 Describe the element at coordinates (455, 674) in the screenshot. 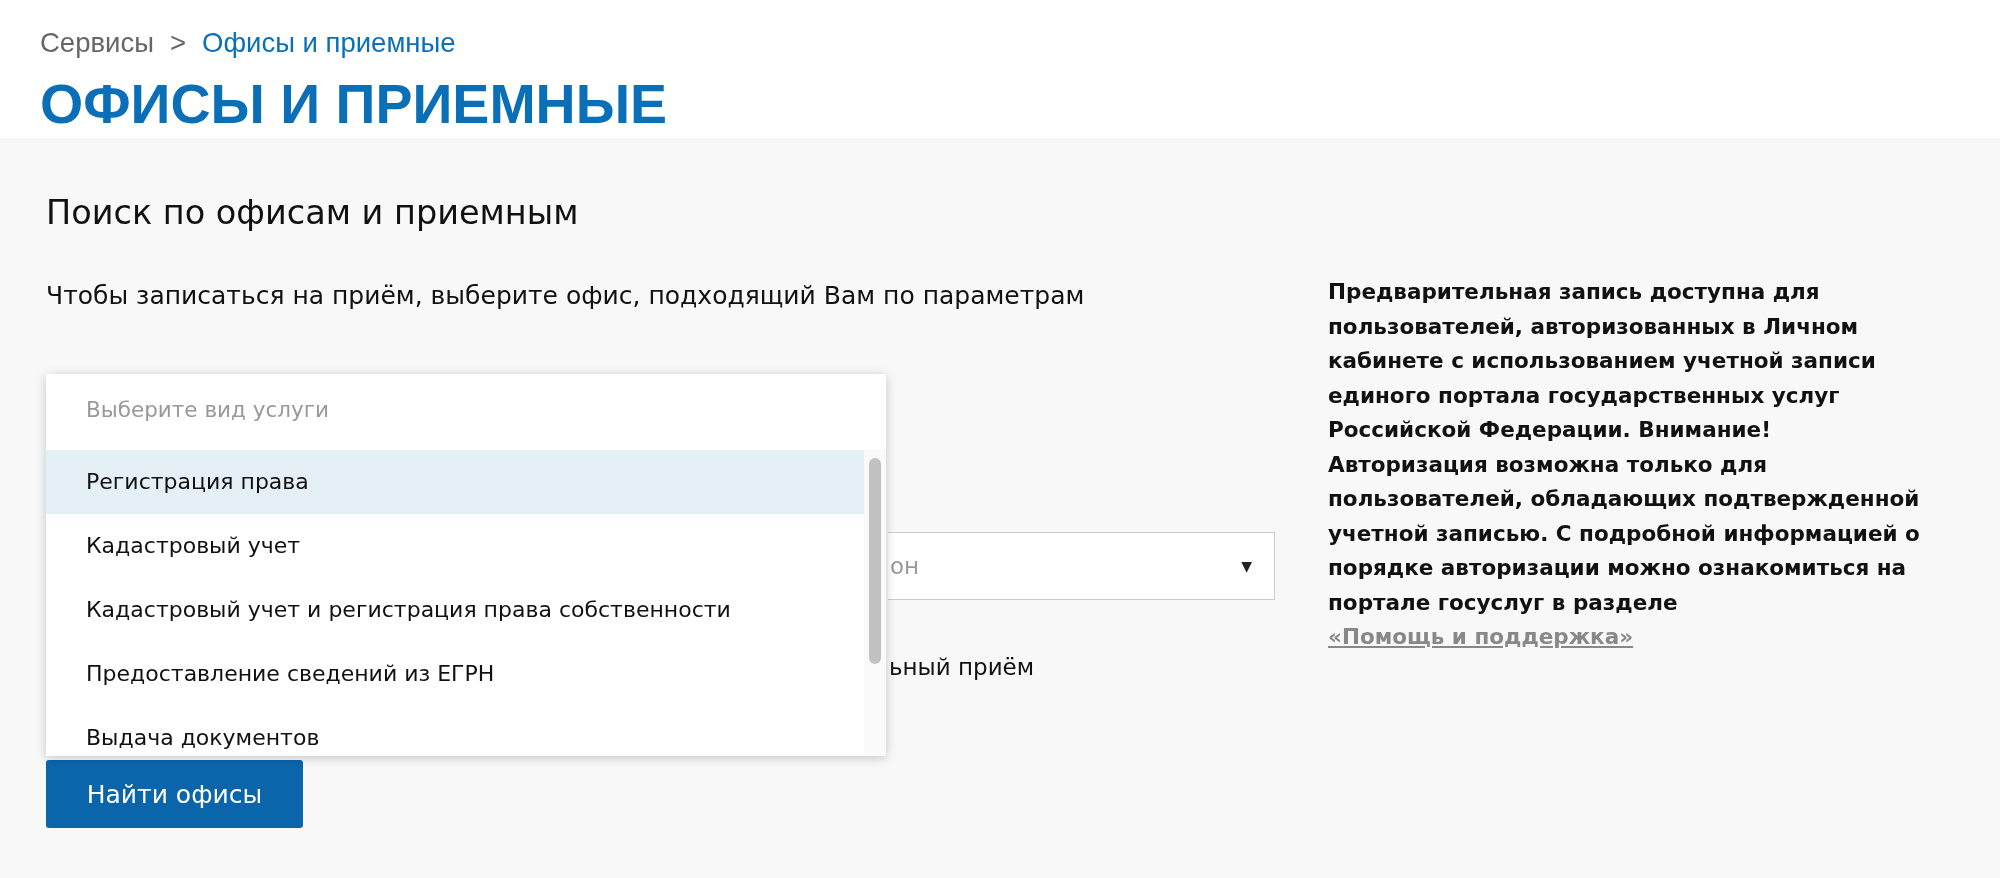

I see `dropdown-option: Предоставление сведений из ЕГРН` at that location.